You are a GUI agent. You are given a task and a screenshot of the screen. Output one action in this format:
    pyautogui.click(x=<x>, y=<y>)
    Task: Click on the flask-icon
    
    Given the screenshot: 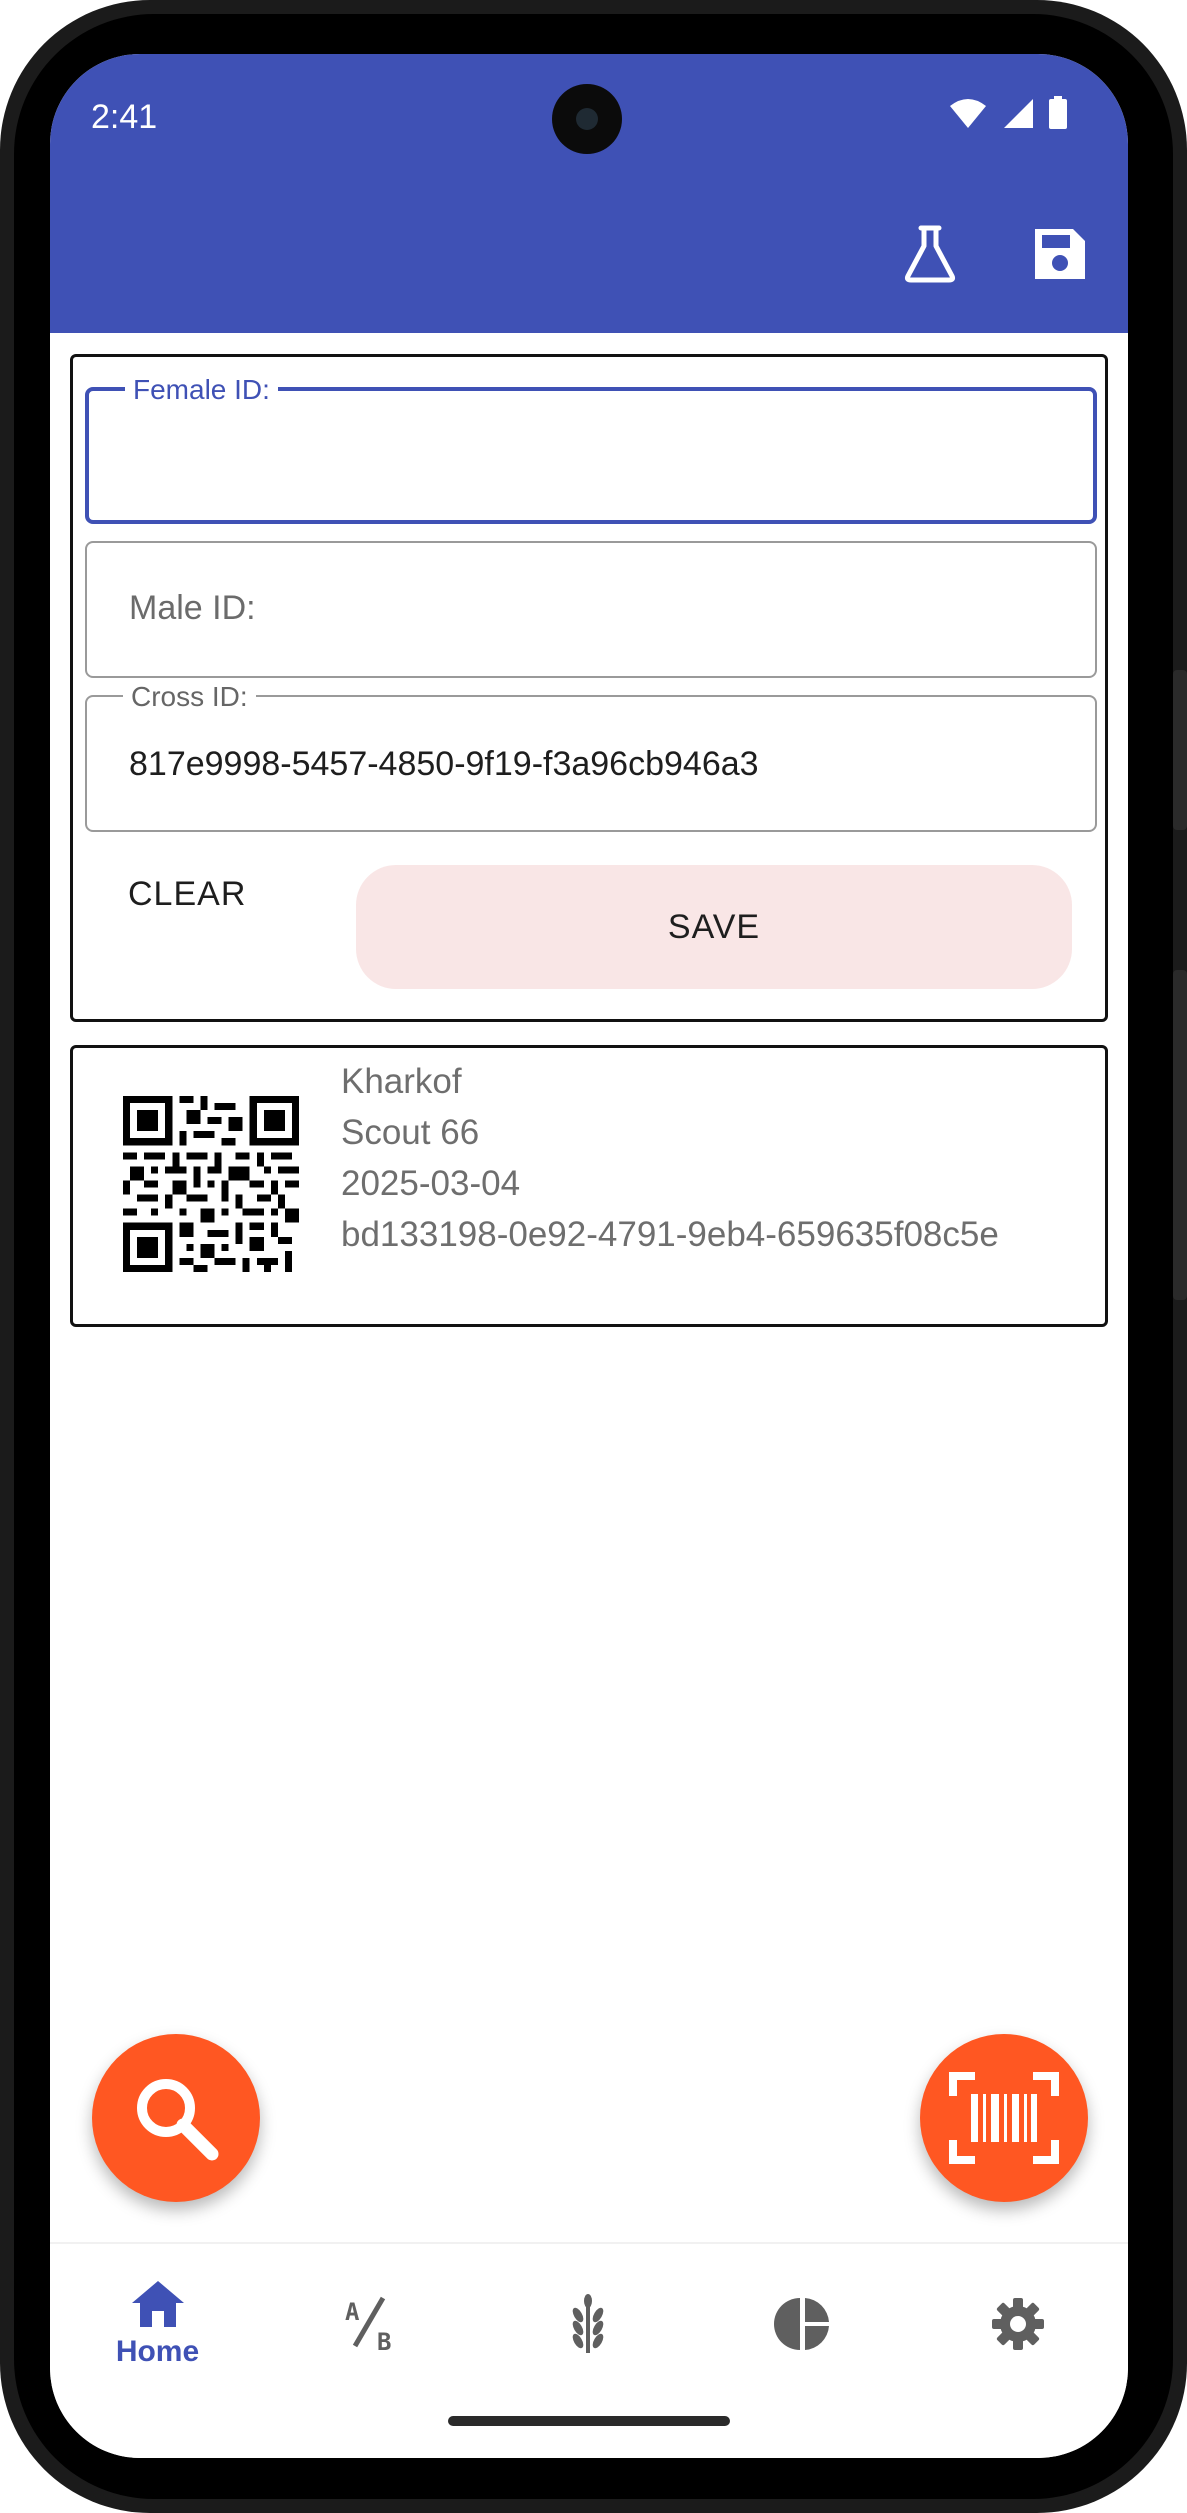 What is the action you would take?
    pyautogui.click(x=930, y=254)
    